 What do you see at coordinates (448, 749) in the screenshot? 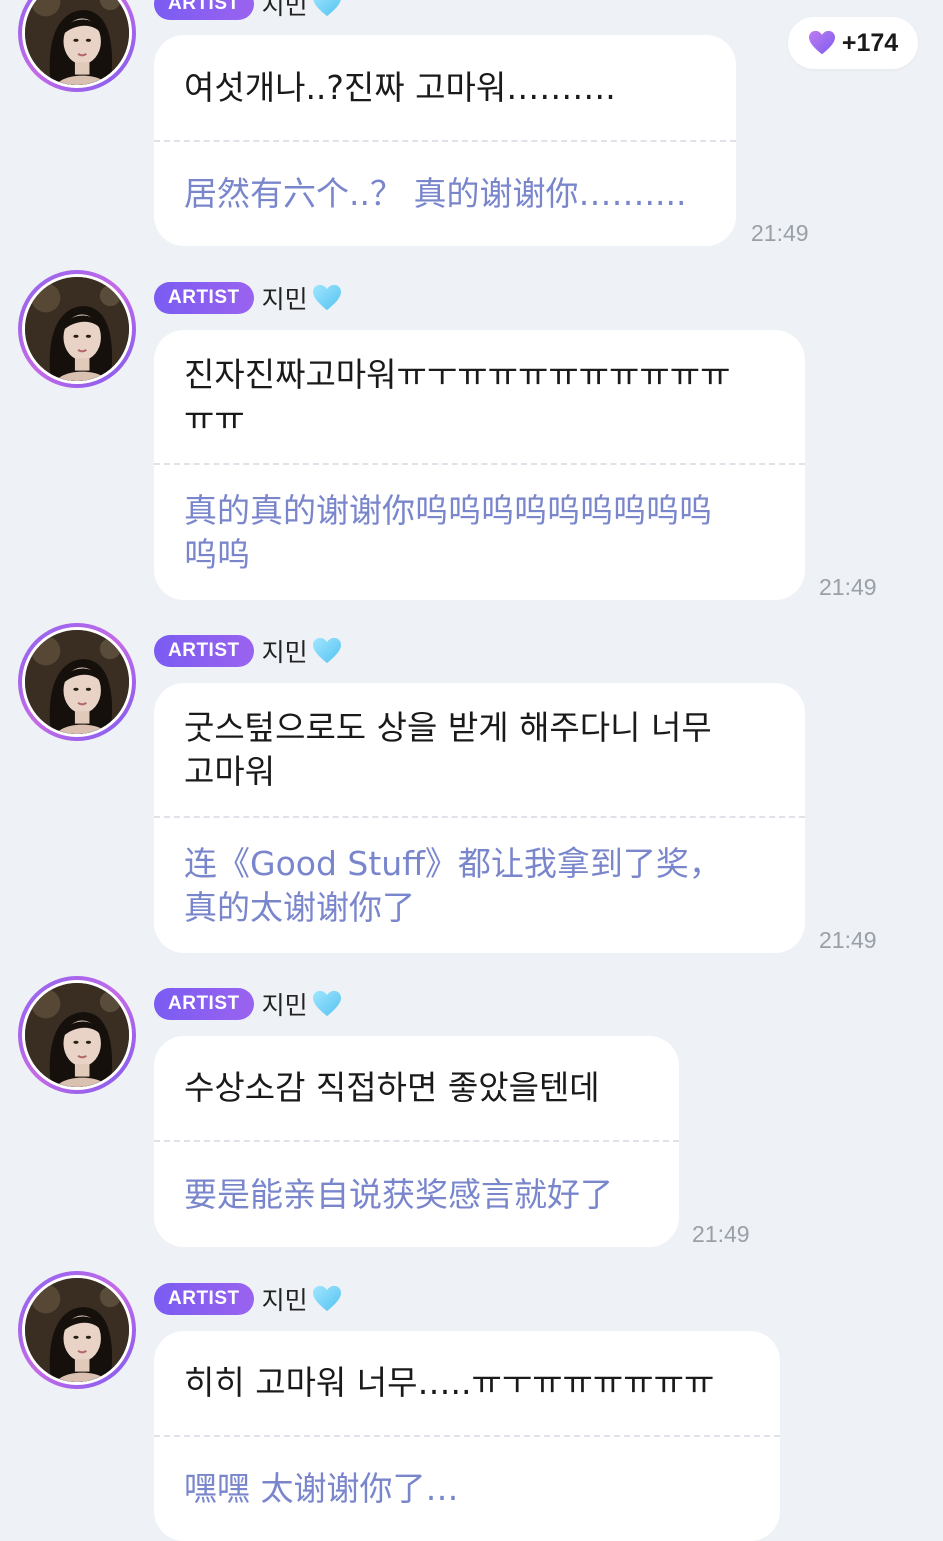
I see `korean-text: 굿스텊으로도 상을 받게 해주다니 너무 고마워` at bounding box center [448, 749].